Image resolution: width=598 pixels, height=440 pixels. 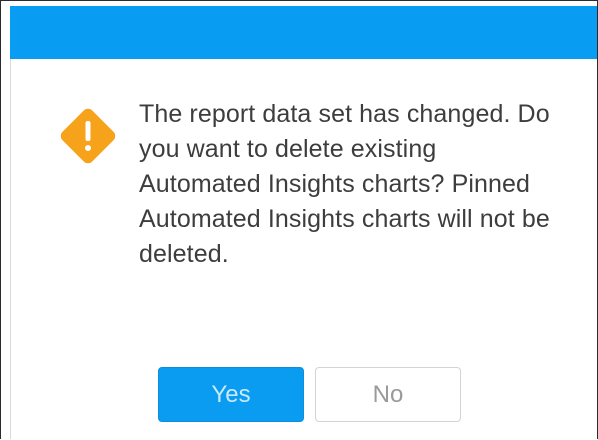 What do you see at coordinates (10, 249) in the screenshot?
I see `dialog-left-border` at bounding box center [10, 249].